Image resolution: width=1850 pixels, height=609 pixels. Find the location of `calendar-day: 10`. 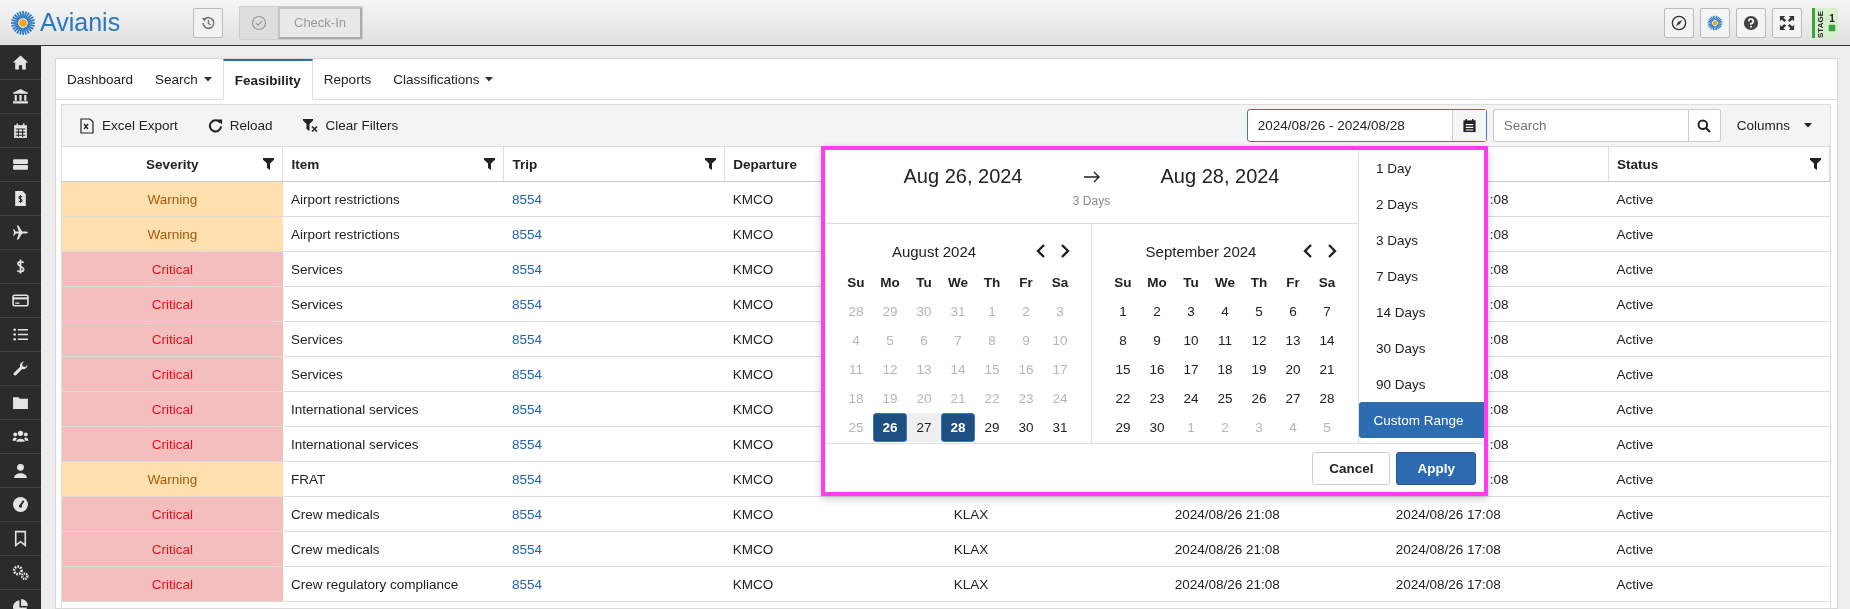

calendar-day: 10 is located at coordinates (1191, 340).